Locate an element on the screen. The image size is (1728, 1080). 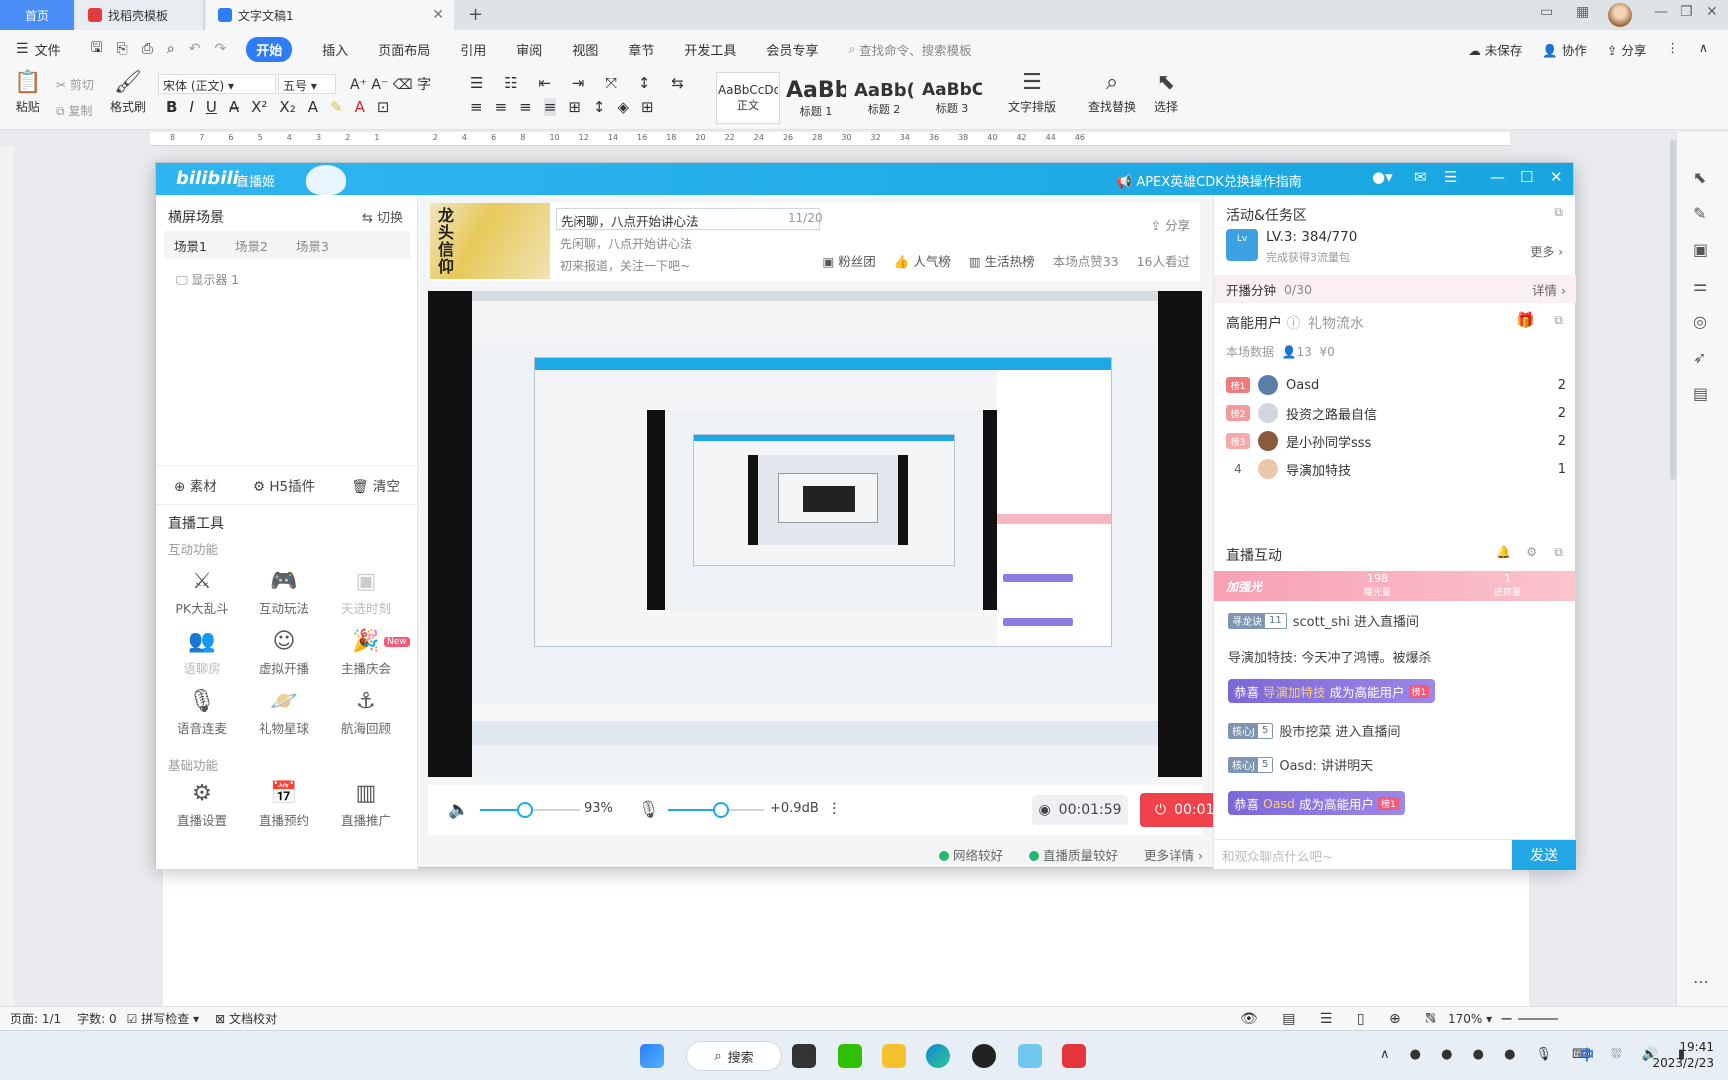
scene-tab-2: 场景2 is located at coordinates (251, 245).